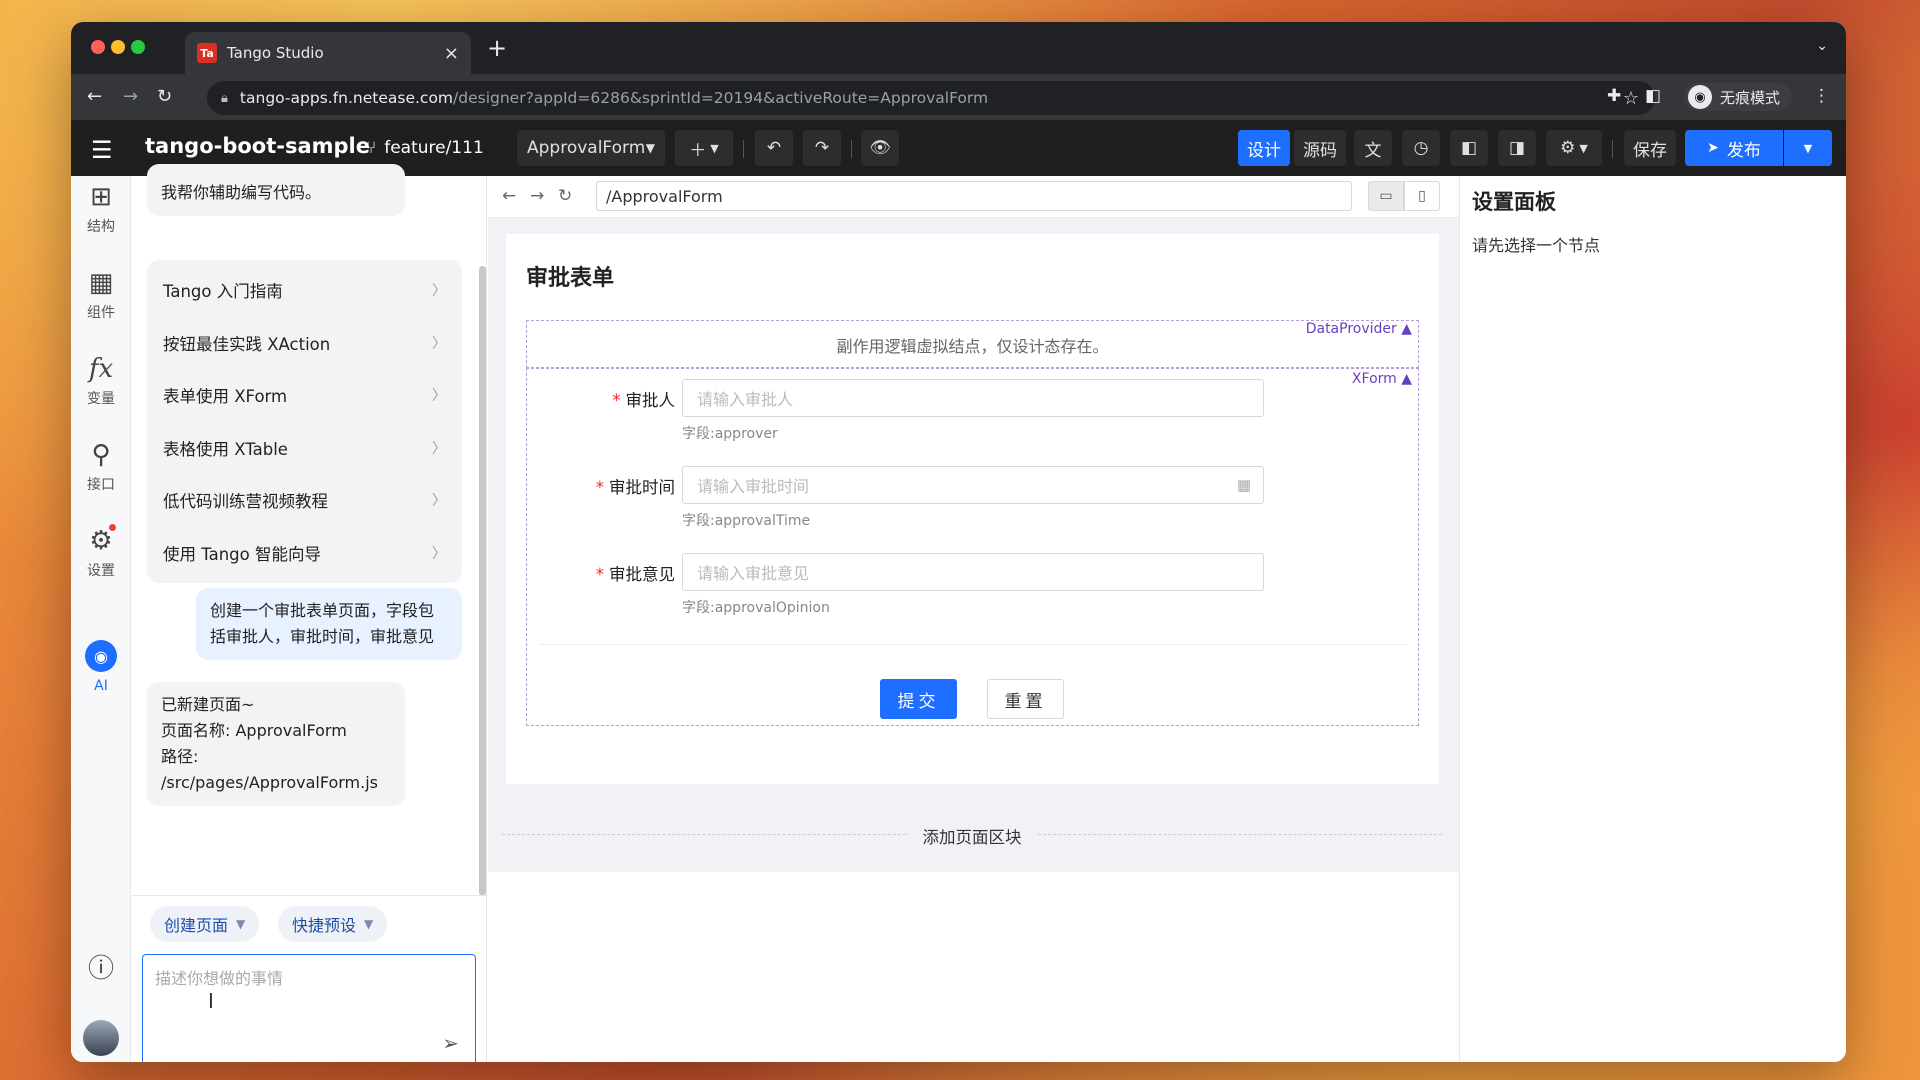 This screenshot has width=1920, height=1080. What do you see at coordinates (304, 553) in the screenshot?
I see `guide-item: 使用 Tango 智能向导 〉` at bounding box center [304, 553].